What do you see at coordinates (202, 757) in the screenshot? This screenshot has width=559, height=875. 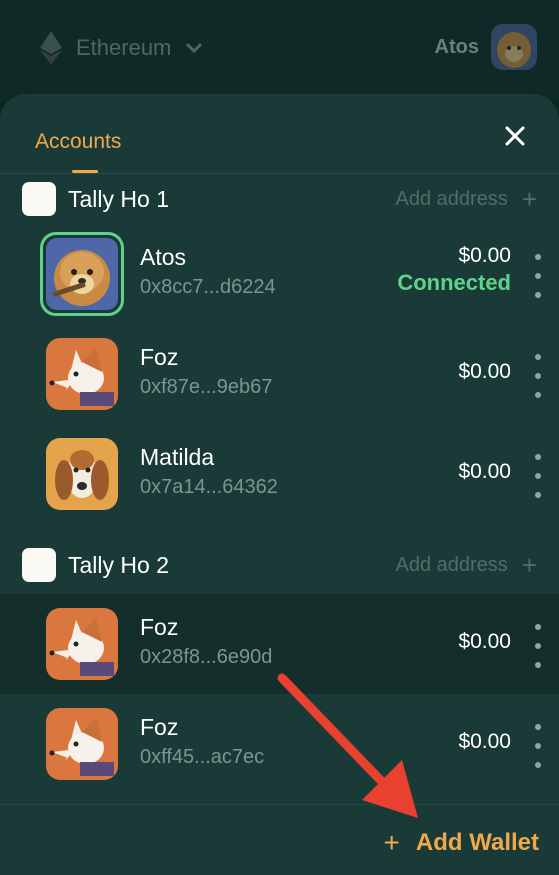 I see `account-address: 0xff45...ac7ec` at bounding box center [202, 757].